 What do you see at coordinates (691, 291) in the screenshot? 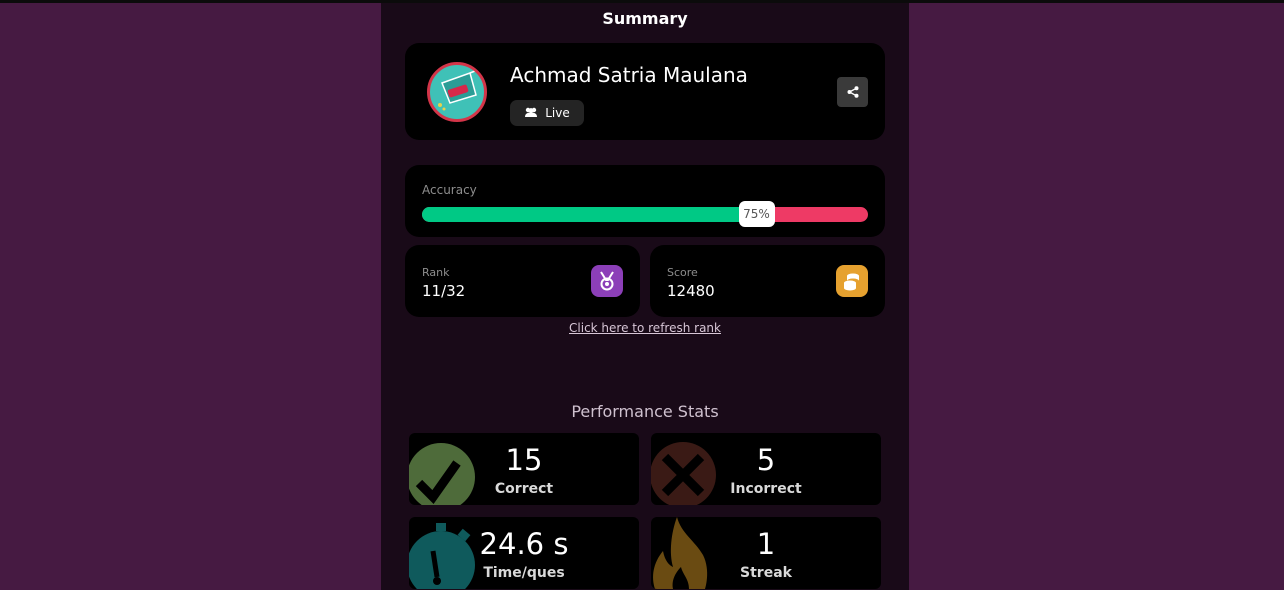
I see `score-value: 12480` at bounding box center [691, 291].